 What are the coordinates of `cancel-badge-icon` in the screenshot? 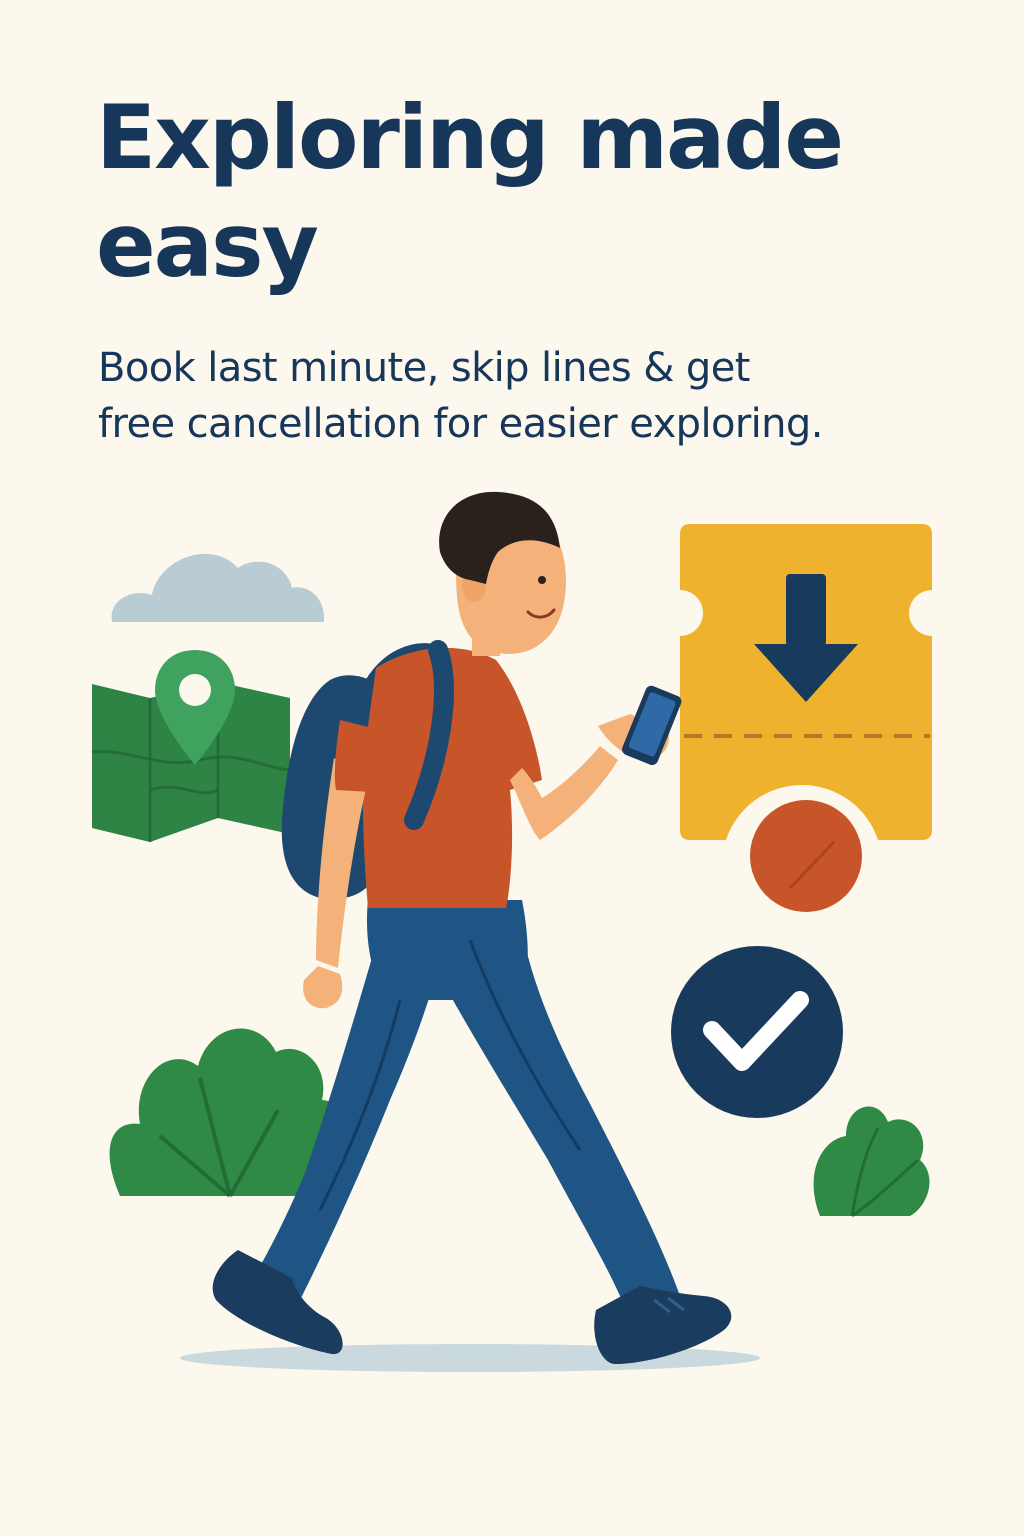 It's located at (806, 856).